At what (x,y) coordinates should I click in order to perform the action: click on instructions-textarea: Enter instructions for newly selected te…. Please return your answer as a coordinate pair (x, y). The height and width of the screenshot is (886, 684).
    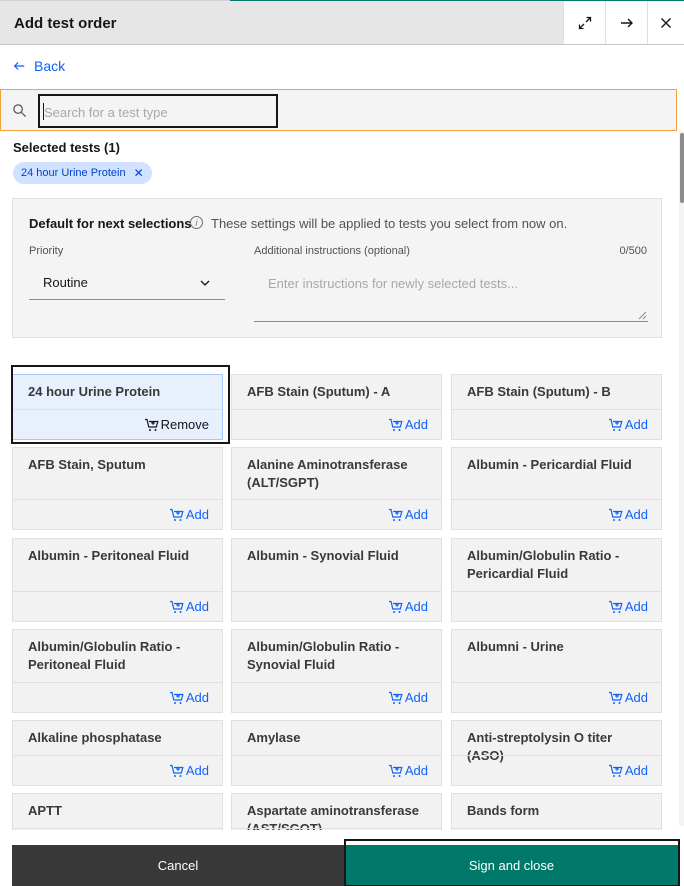
    Looking at the image, I should click on (451, 294).